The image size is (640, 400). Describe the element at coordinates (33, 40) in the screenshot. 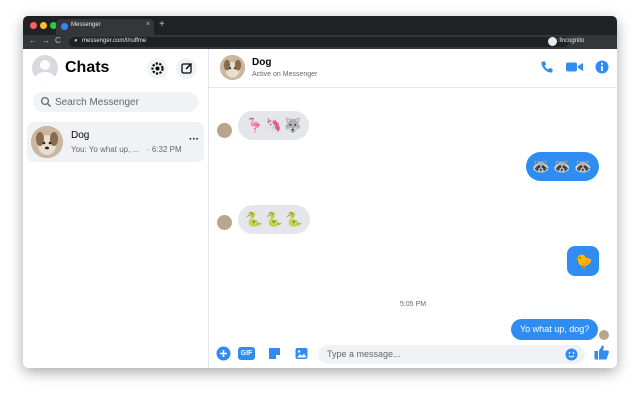

I see `back-button: ←` at that location.